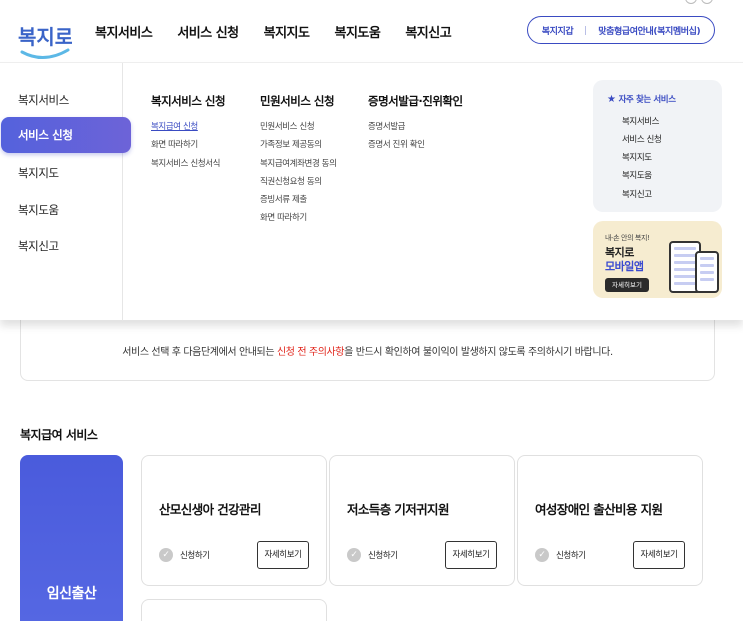 This screenshot has width=743, height=621. Describe the element at coordinates (657, 146) in the screenshot. I see `favorite-services-panel: ★ 자주 찾는 서비스 복지서비스 서비스 신청 복지지도 복지도움 복지신고` at that location.